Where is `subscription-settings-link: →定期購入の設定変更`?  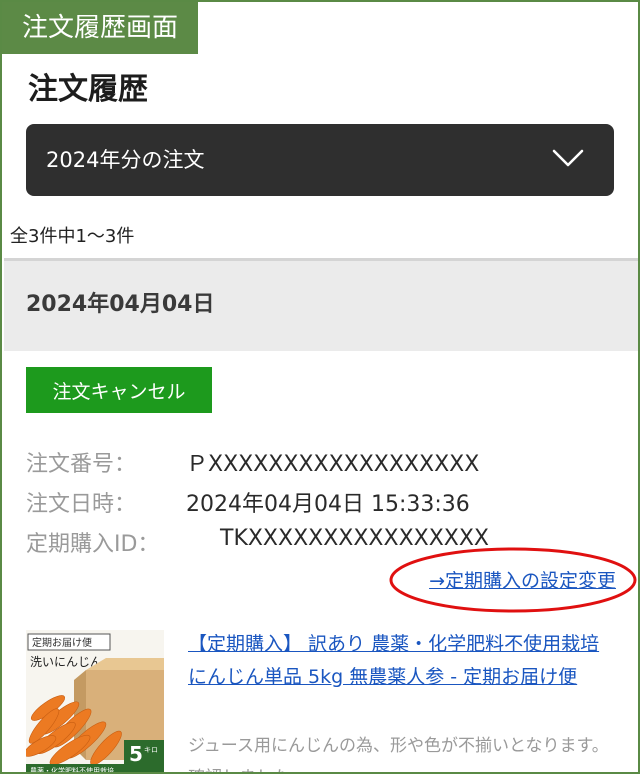 subscription-settings-link: →定期購入の設定変更 is located at coordinates (522, 579).